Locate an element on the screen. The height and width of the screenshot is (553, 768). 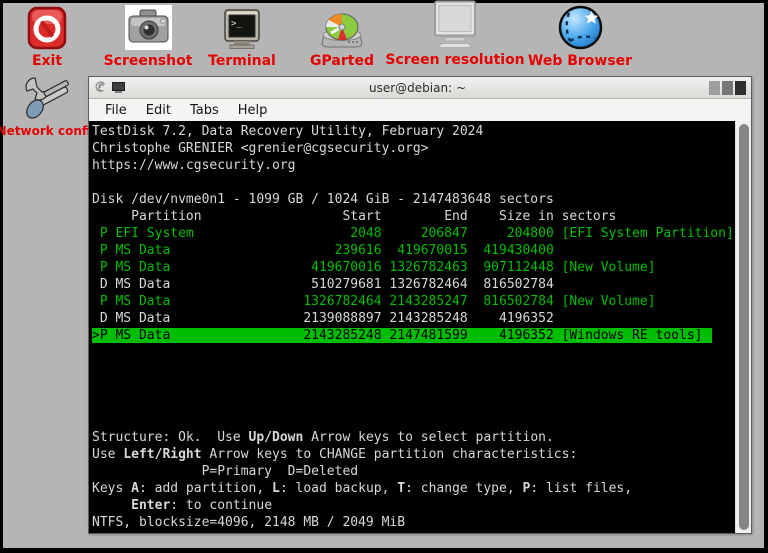
window-titlebar: user@debian: ~ is located at coordinates (420, 88).